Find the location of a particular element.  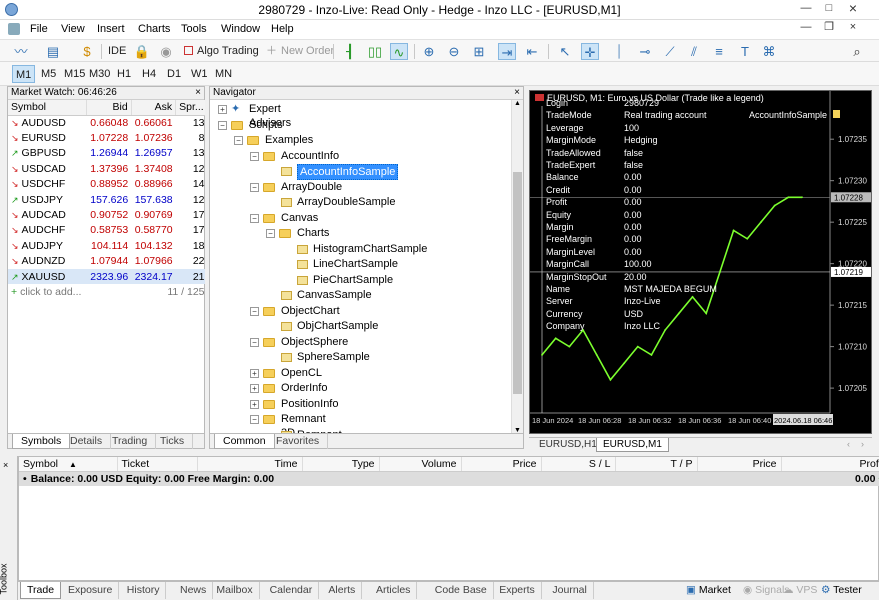

menu-charts: Charts is located at coordinates (154, 29).